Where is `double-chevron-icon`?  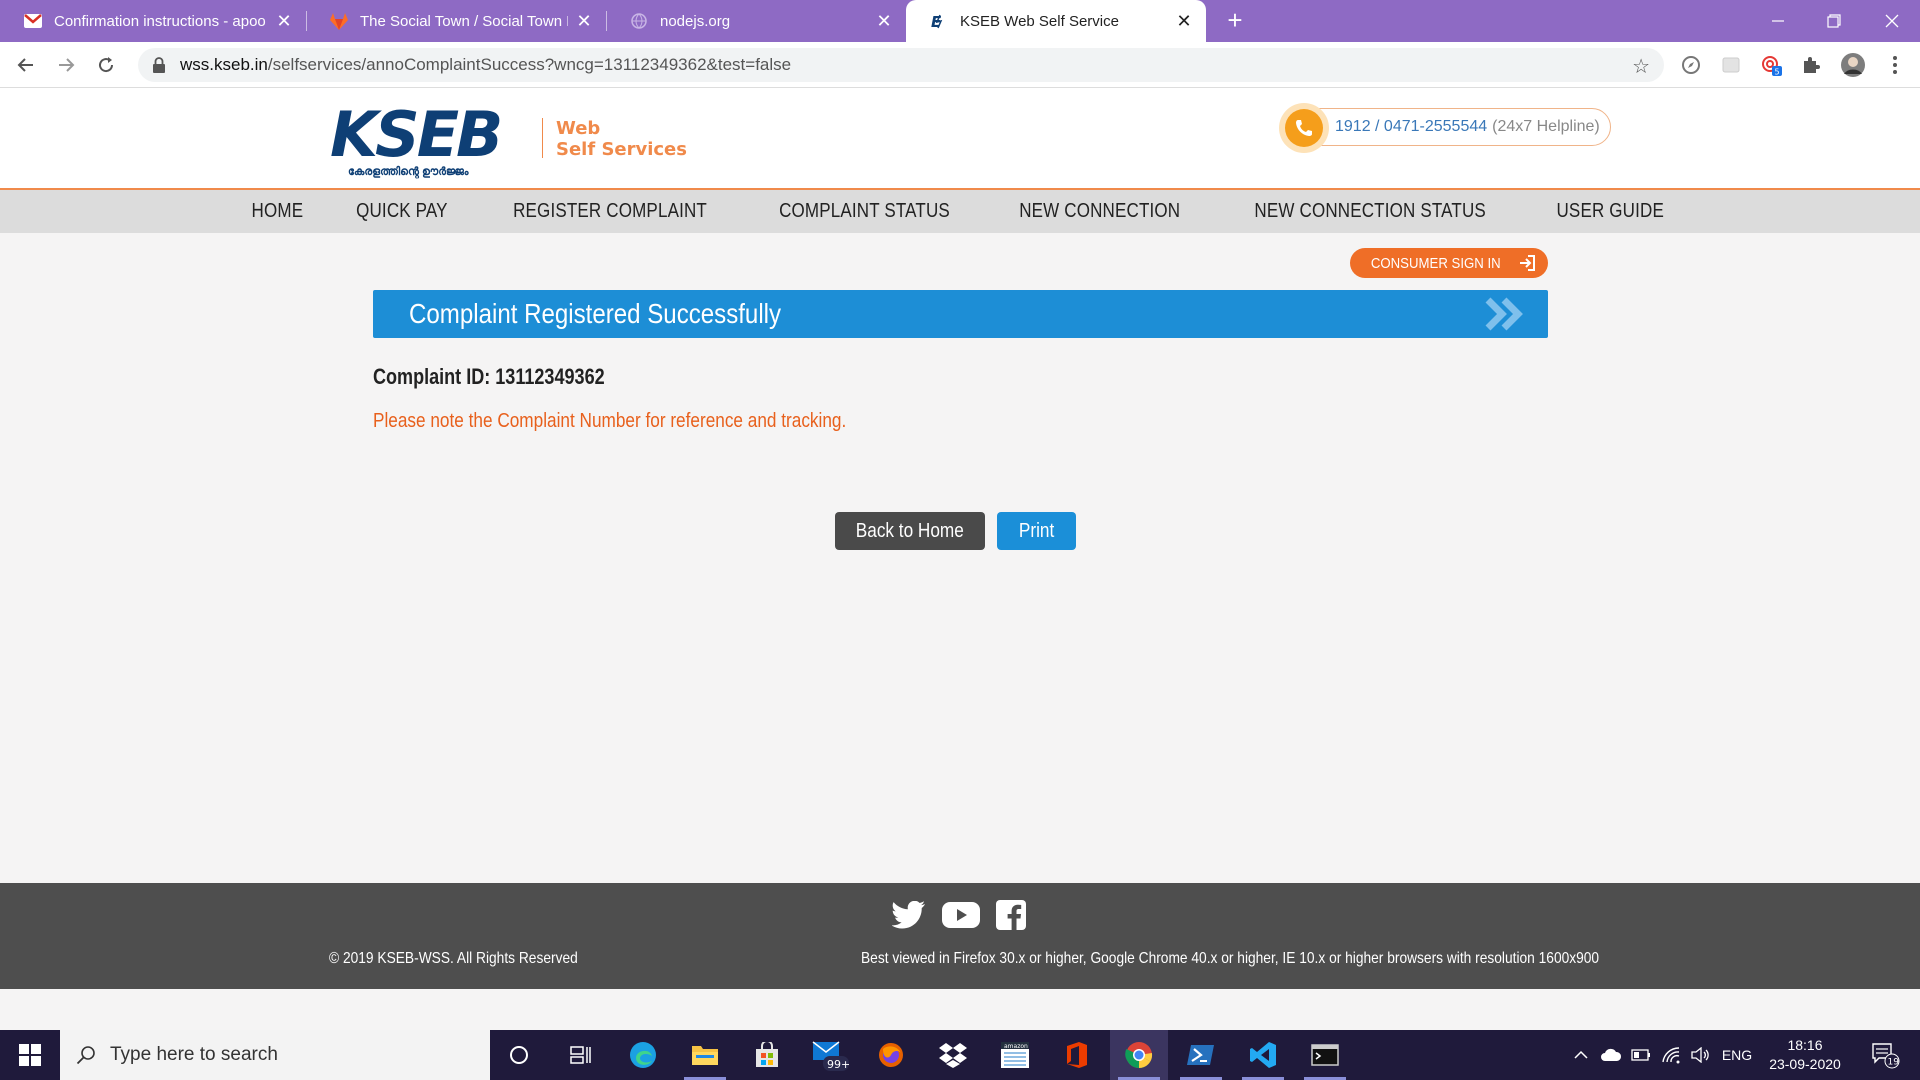
double-chevron-icon is located at coordinates (1504, 314).